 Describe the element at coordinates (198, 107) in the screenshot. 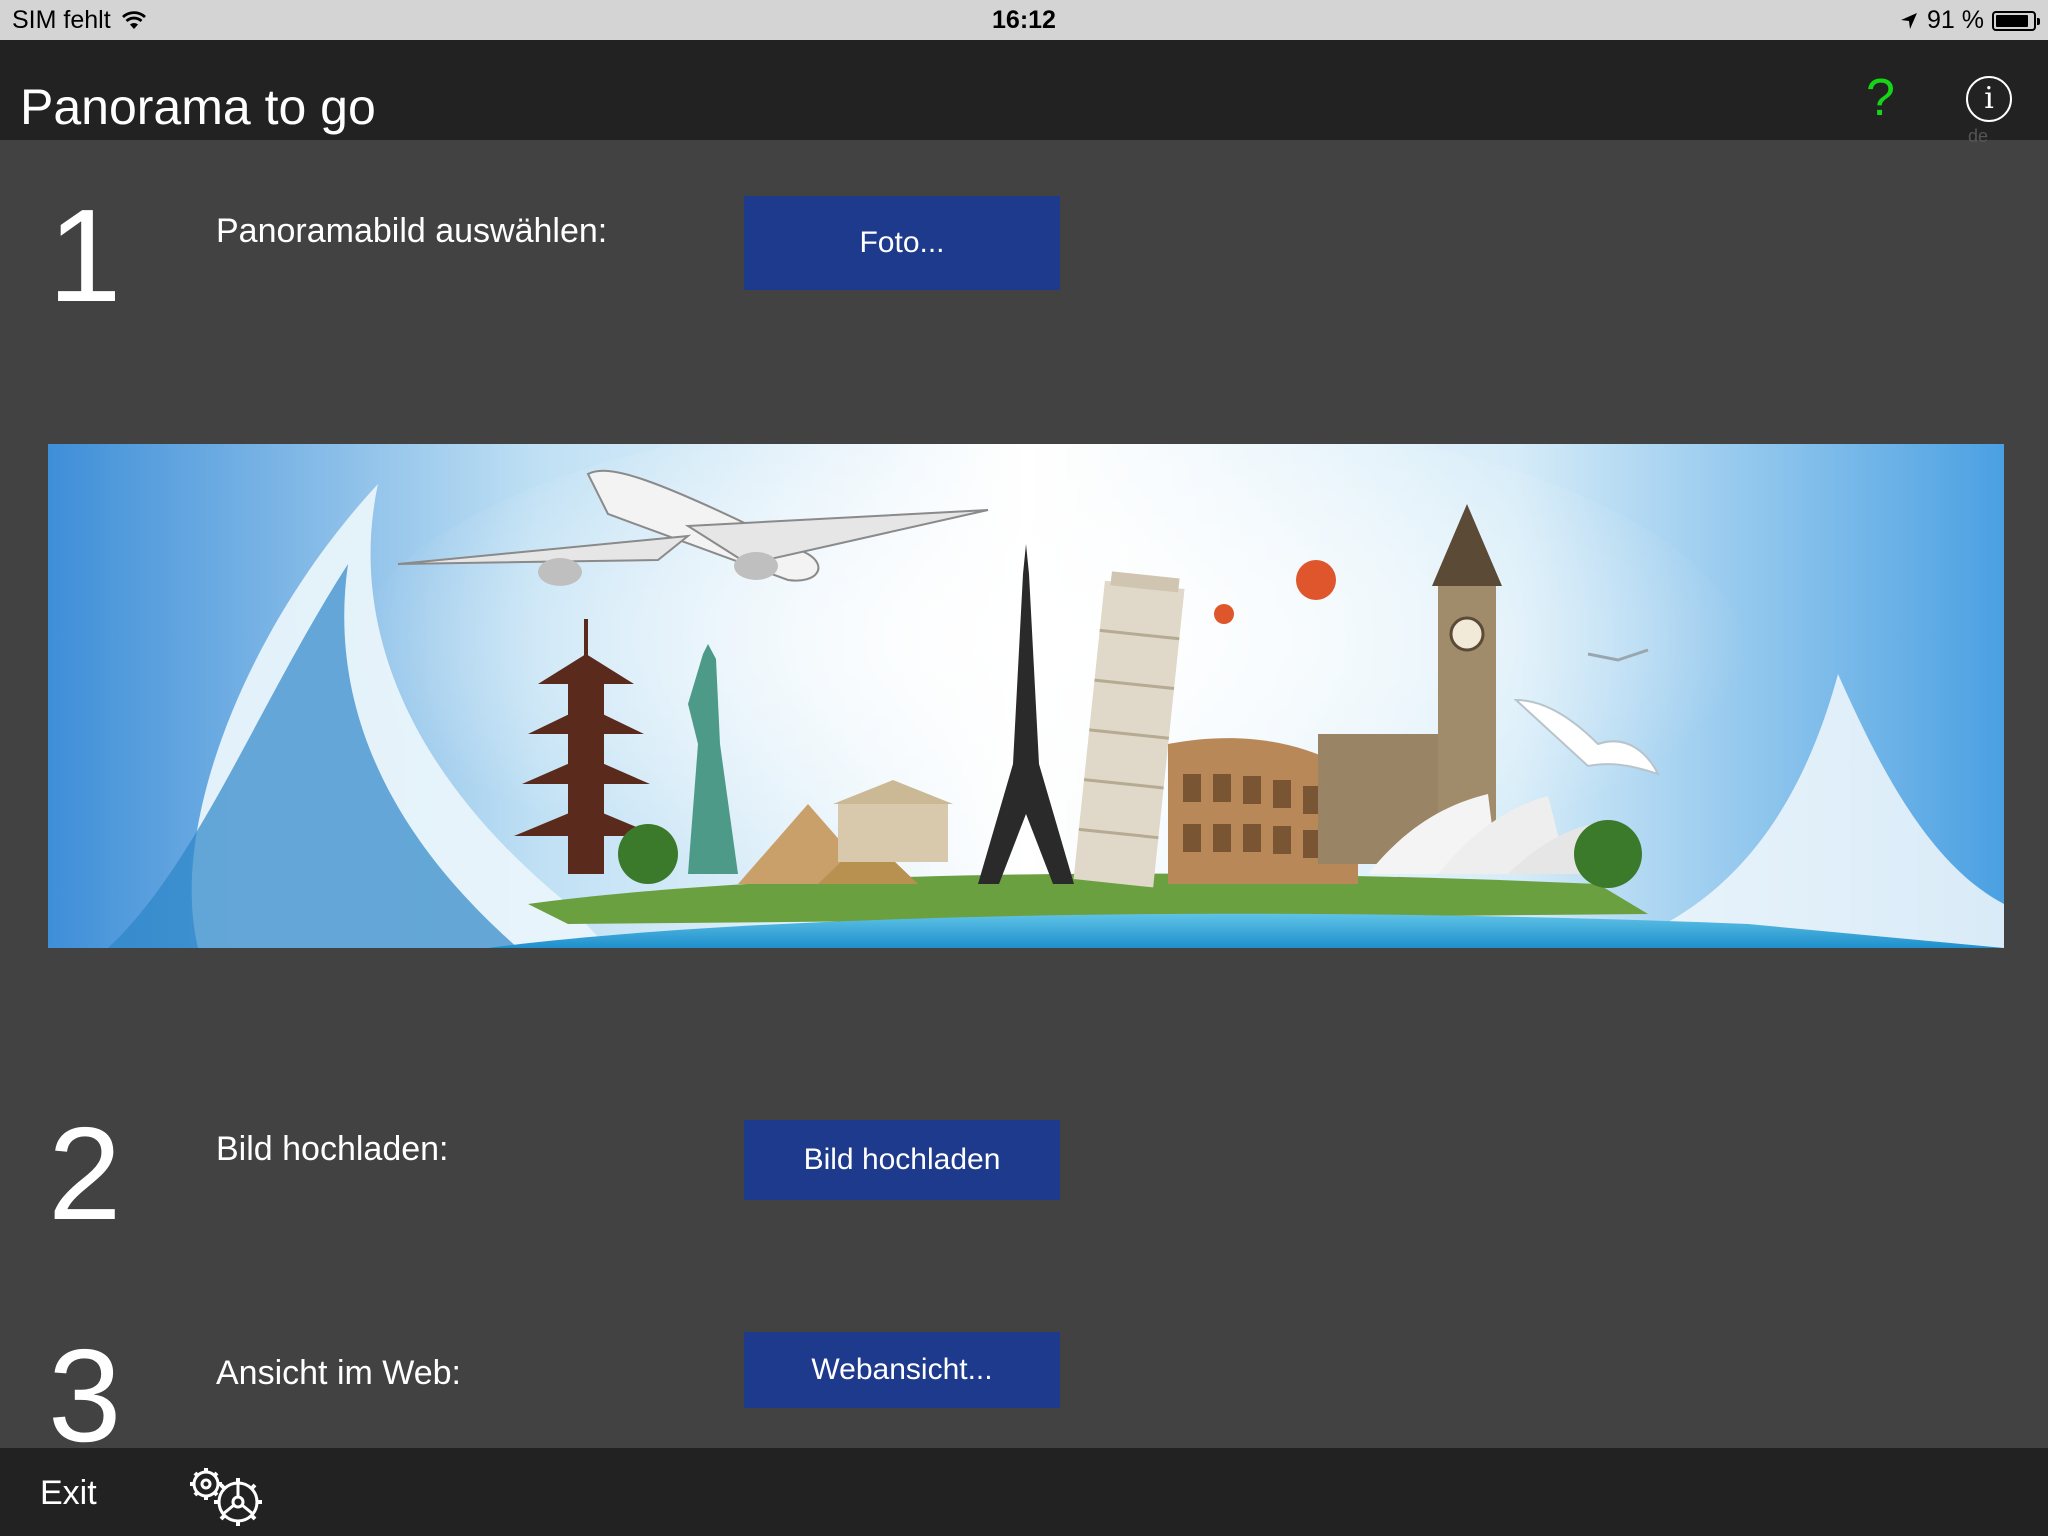

I see `app-title: Panorama to go` at that location.